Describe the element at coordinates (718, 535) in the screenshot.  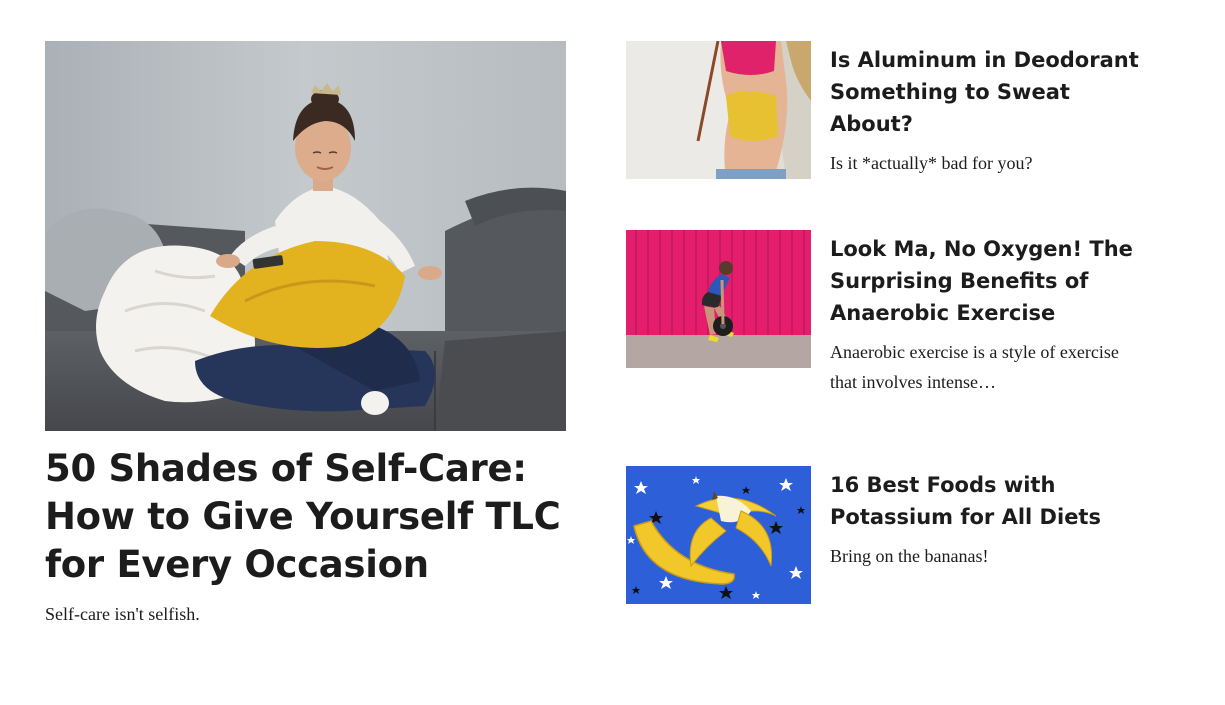
I see `article-image-potassium` at that location.